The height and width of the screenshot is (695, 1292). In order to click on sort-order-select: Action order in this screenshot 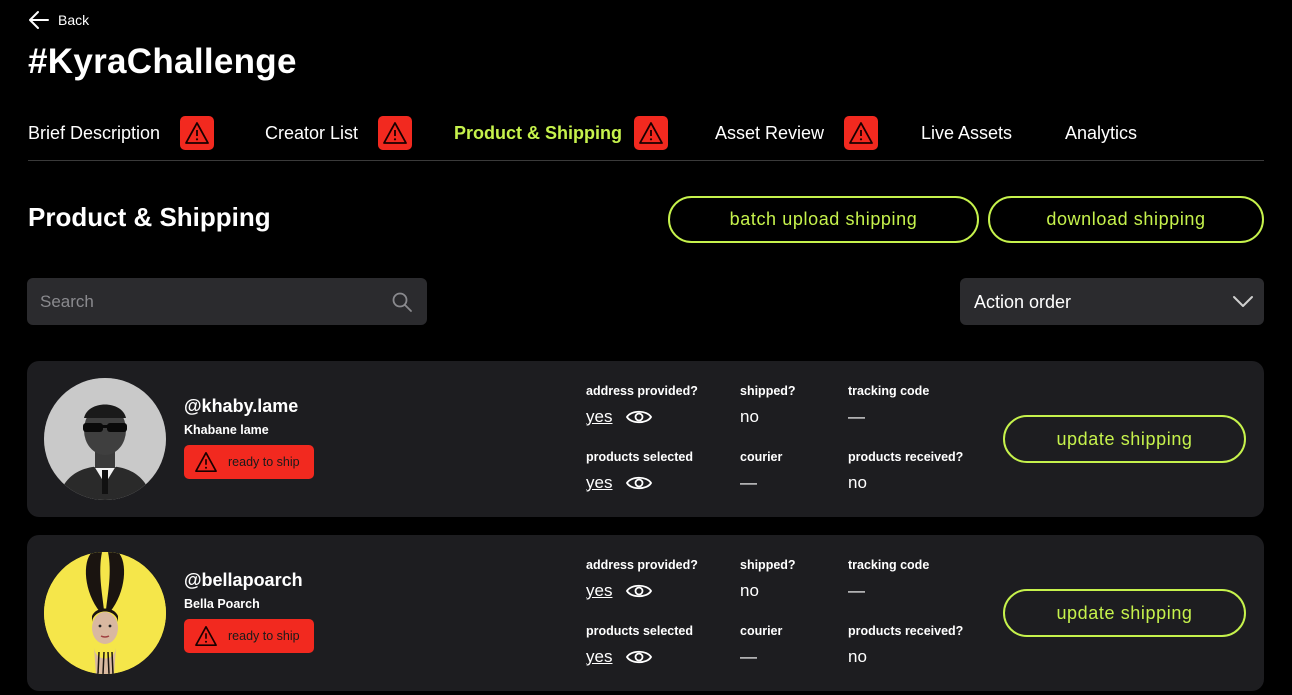, I will do `click(1112, 301)`.